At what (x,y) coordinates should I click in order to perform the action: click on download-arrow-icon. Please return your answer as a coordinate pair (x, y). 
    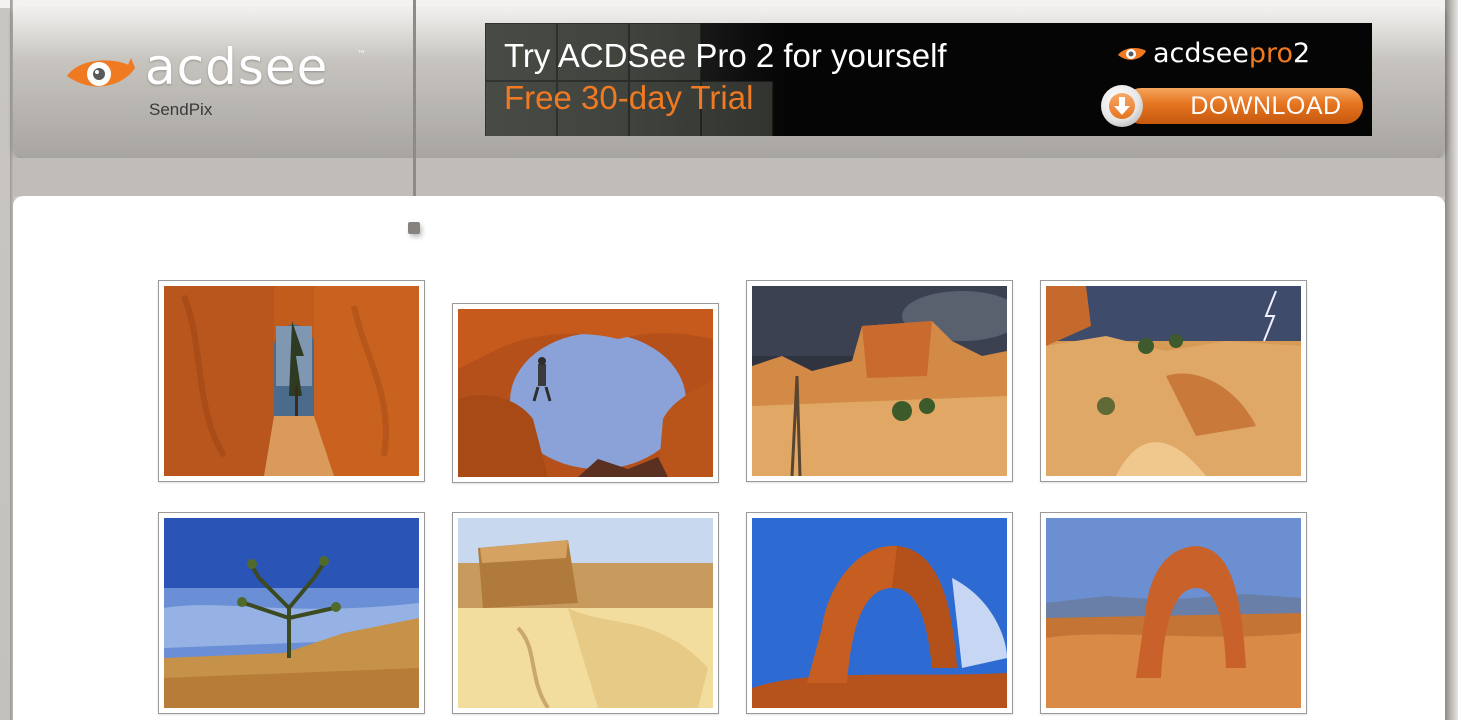
    Looking at the image, I should click on (1122, 106).